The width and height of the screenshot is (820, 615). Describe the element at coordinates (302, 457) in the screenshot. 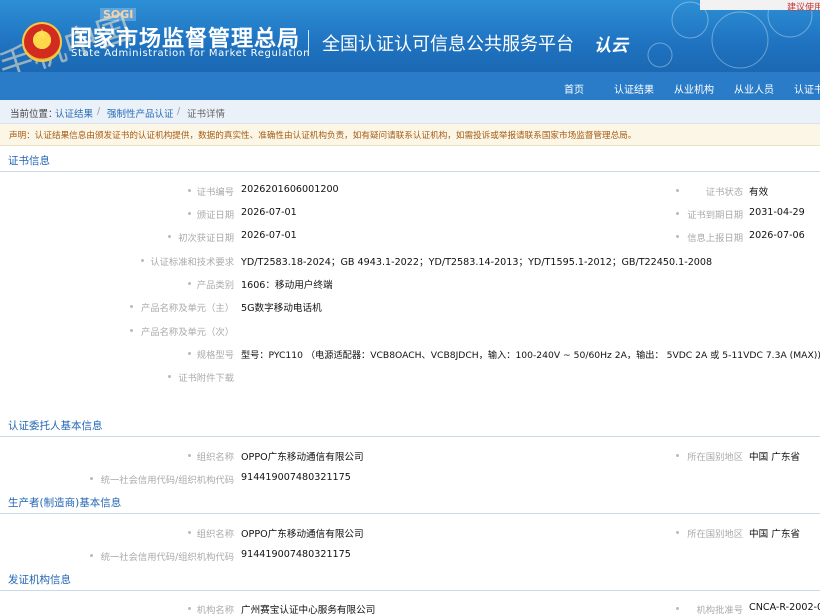

I see `client-org-value: OPPO广东移动通信有限公司` at that location.